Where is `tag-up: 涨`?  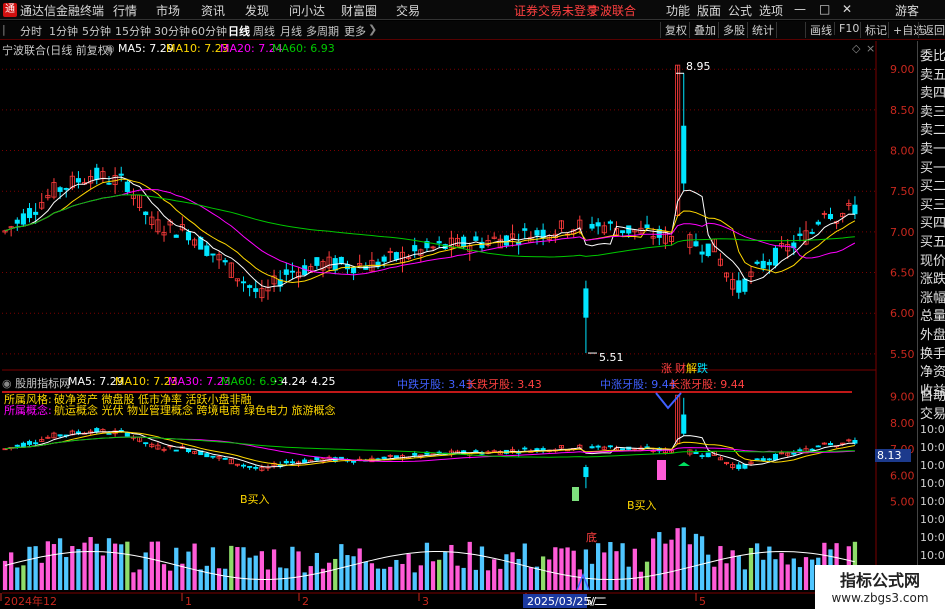
tag-up: 涨 is located at coordinates (666, 368).